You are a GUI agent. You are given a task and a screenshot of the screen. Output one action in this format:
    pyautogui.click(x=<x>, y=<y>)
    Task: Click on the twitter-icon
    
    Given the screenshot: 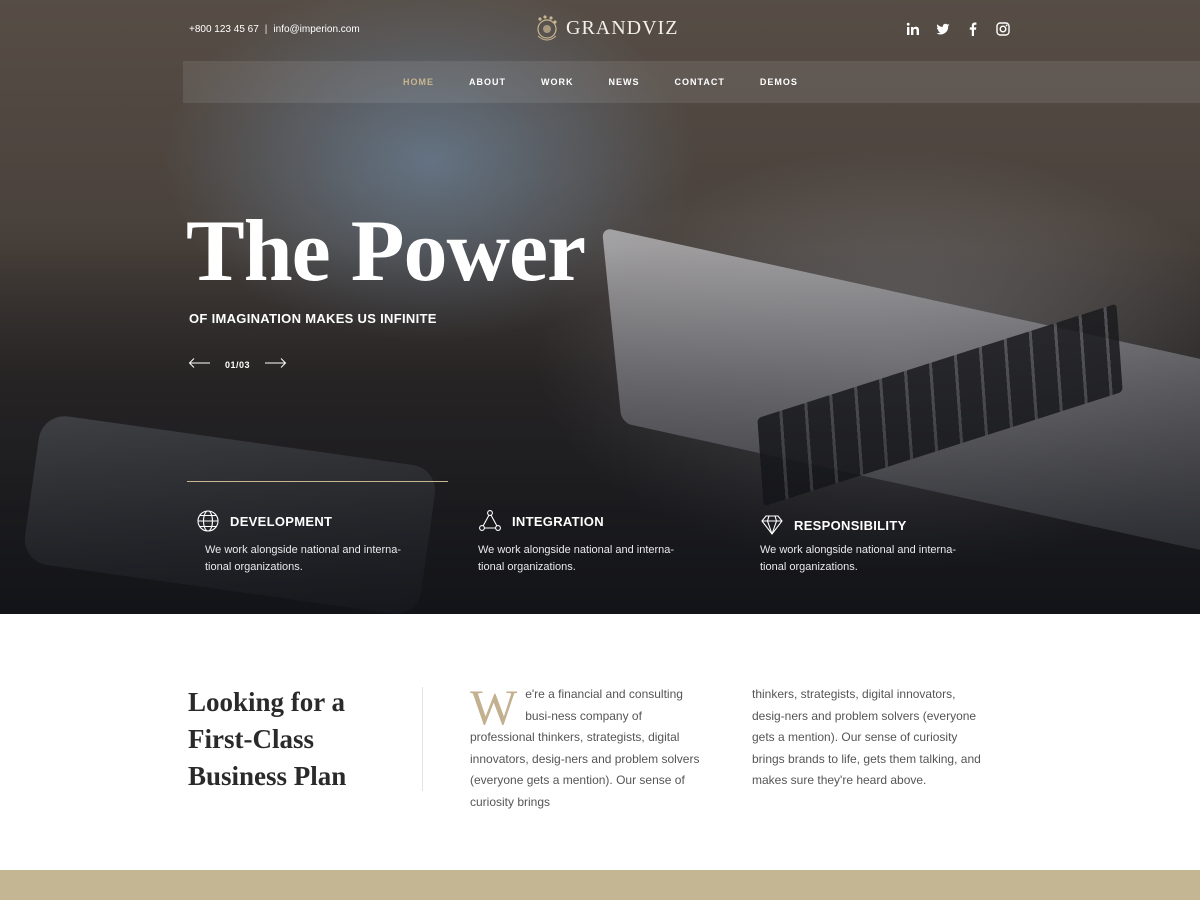 What is the action you would take?
    pyautogui.click(x=943, y=29)
    